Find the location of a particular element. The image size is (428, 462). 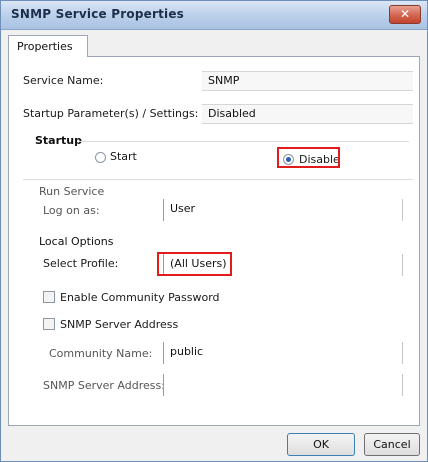

community-name-field: public is located at coordinates (283, 353).